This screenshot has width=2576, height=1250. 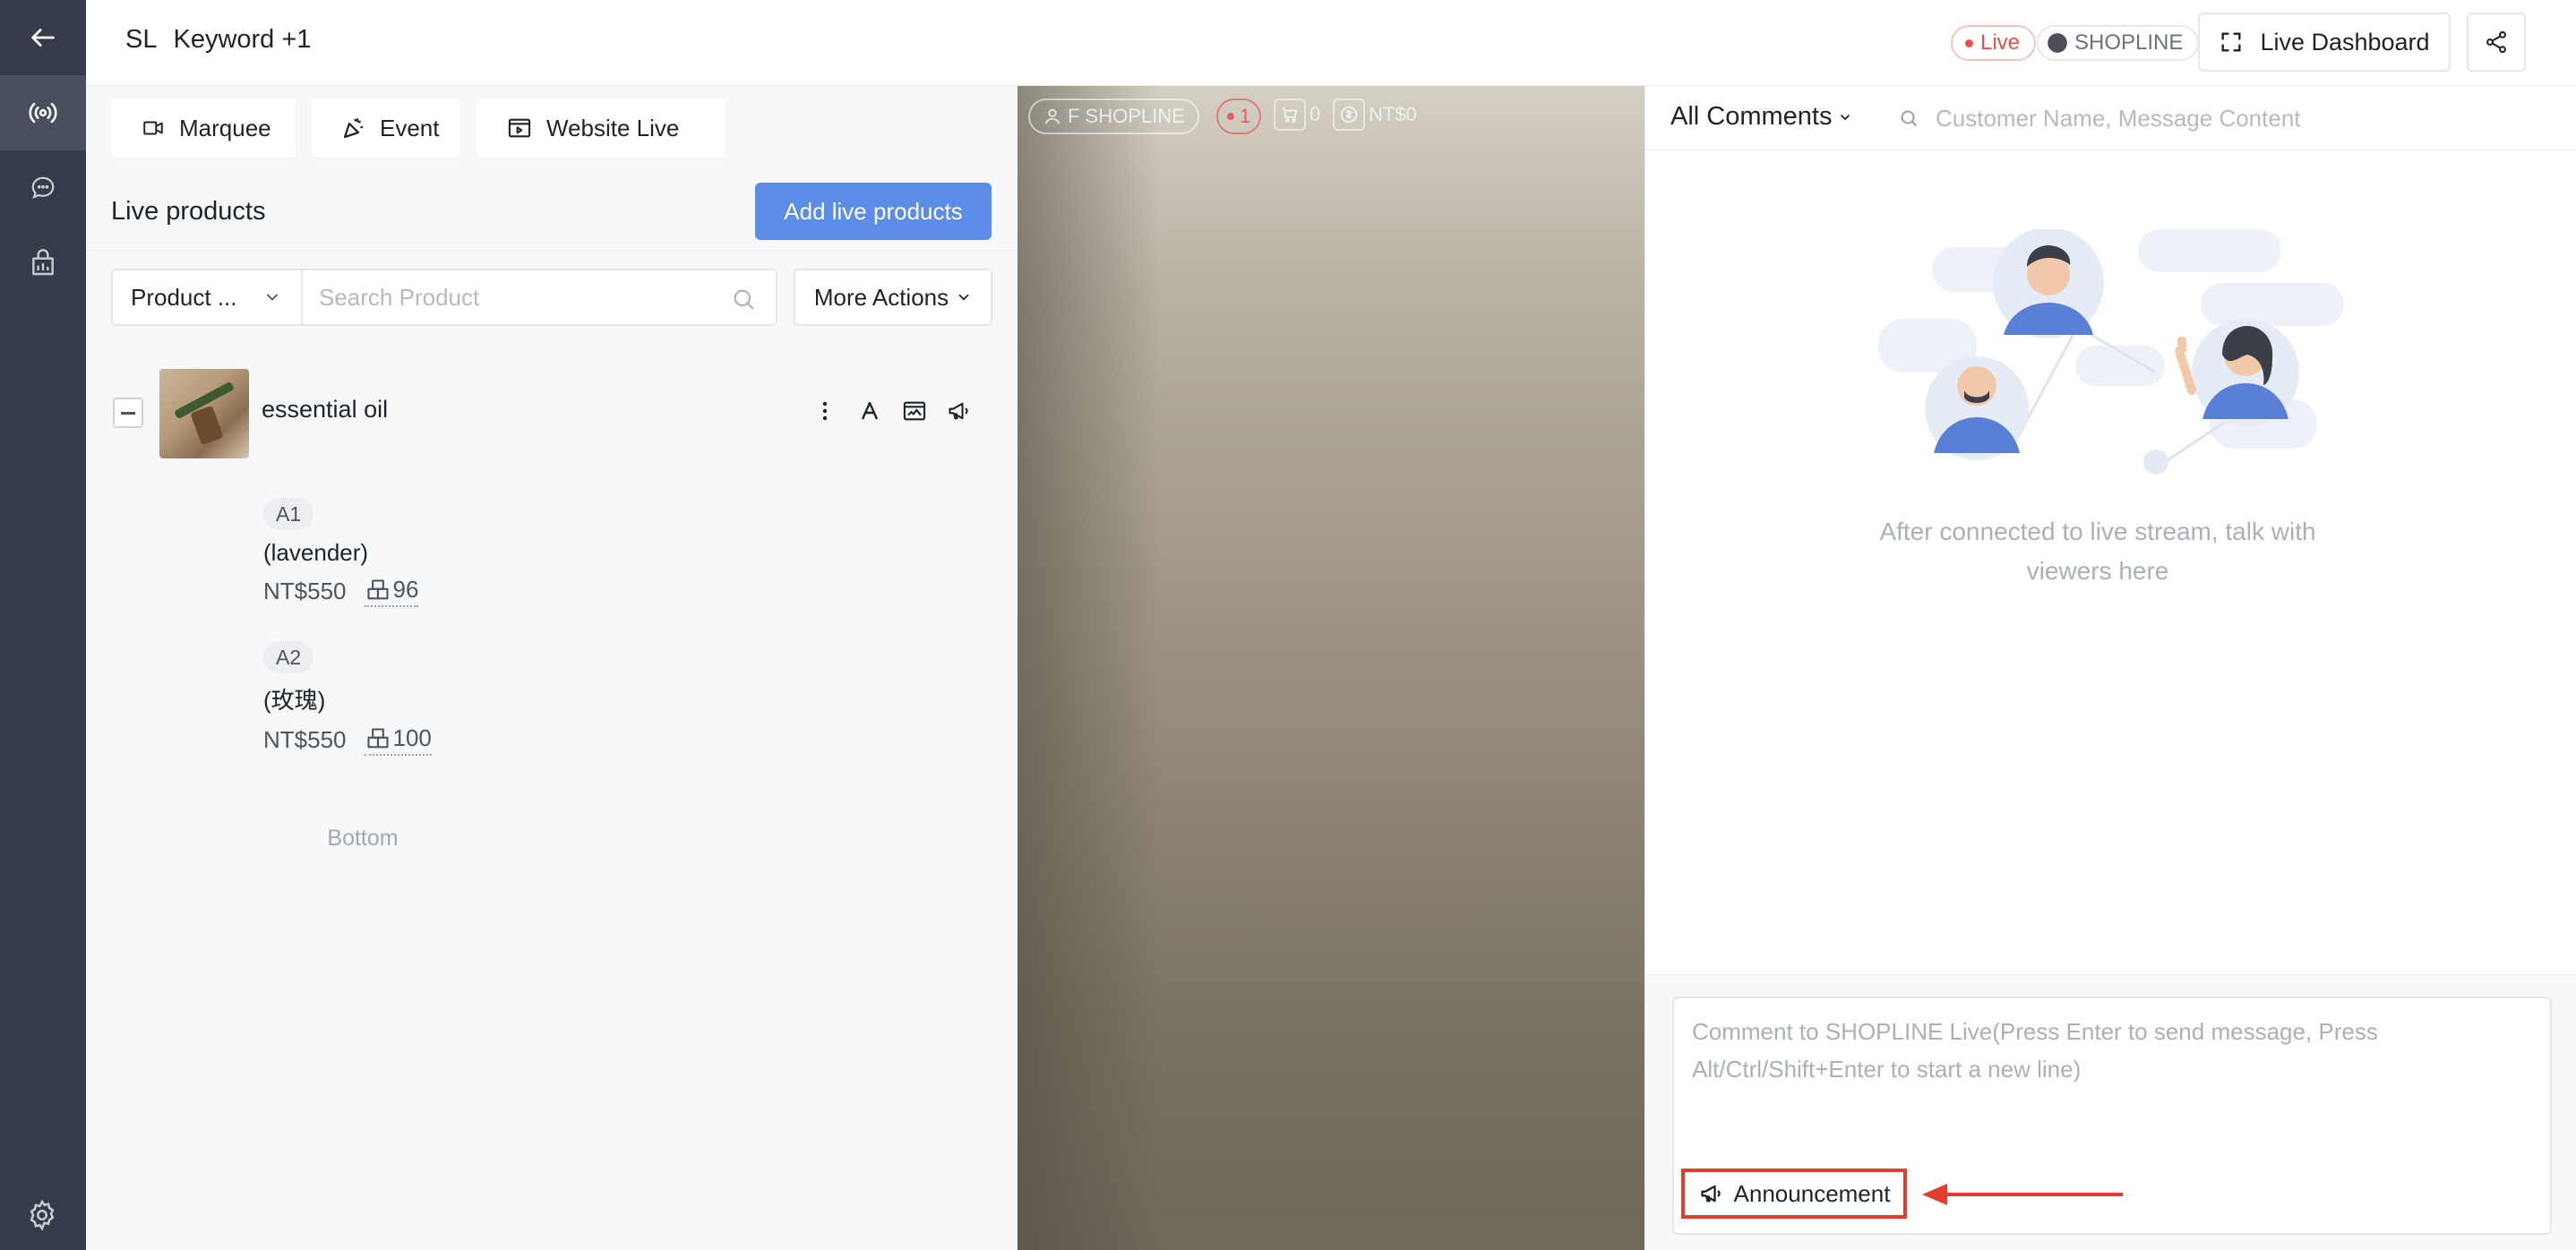 I want to click on variant-name: (lavender), so click(x=316, y=552).